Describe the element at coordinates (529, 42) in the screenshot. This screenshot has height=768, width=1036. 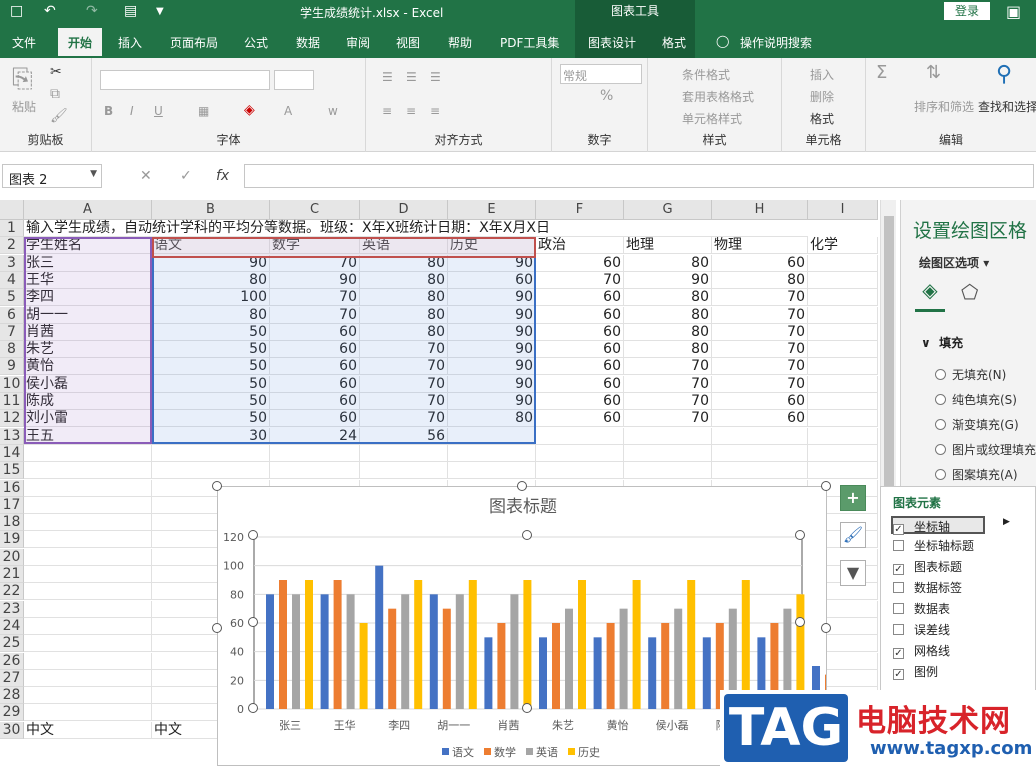
I see `tab-pdf-tools: PDF工具集` at that location.